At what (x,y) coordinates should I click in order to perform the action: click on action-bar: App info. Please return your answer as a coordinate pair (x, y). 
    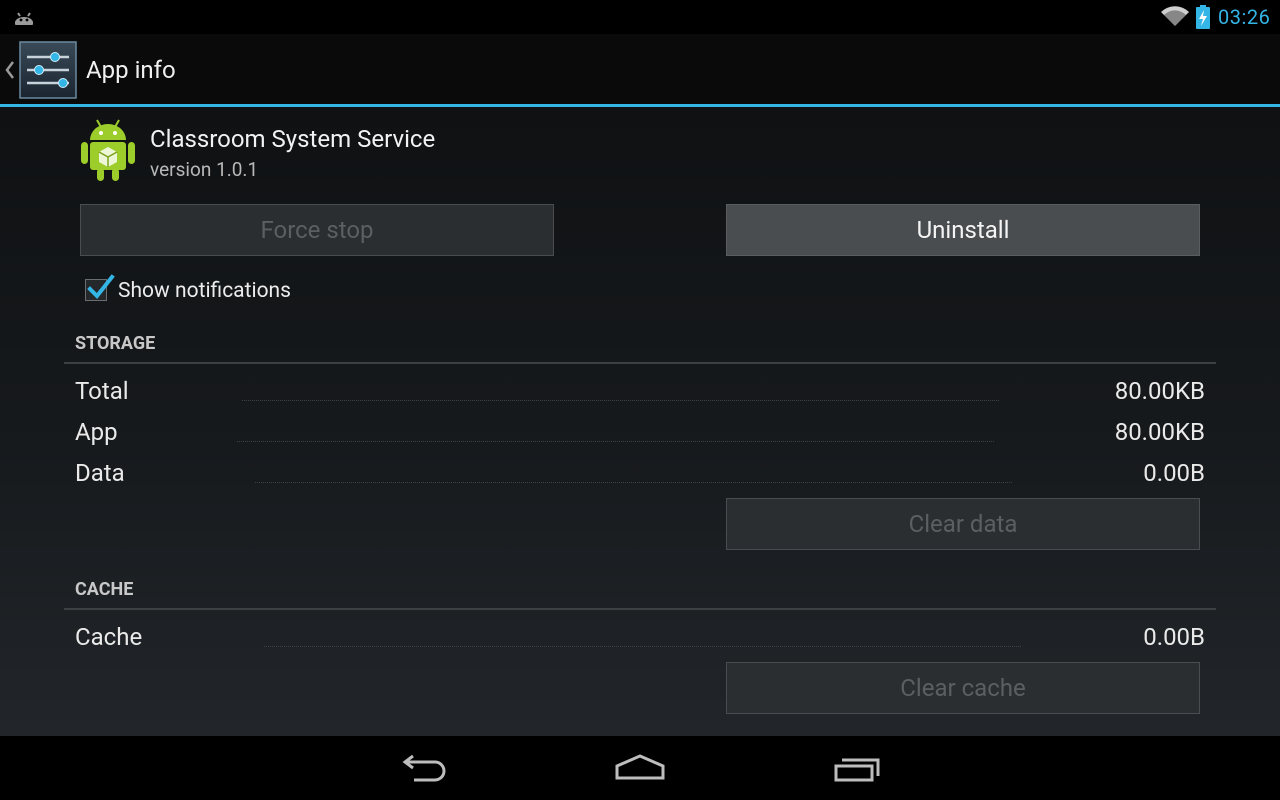
    Looking at the image, I should click on (640, 70).